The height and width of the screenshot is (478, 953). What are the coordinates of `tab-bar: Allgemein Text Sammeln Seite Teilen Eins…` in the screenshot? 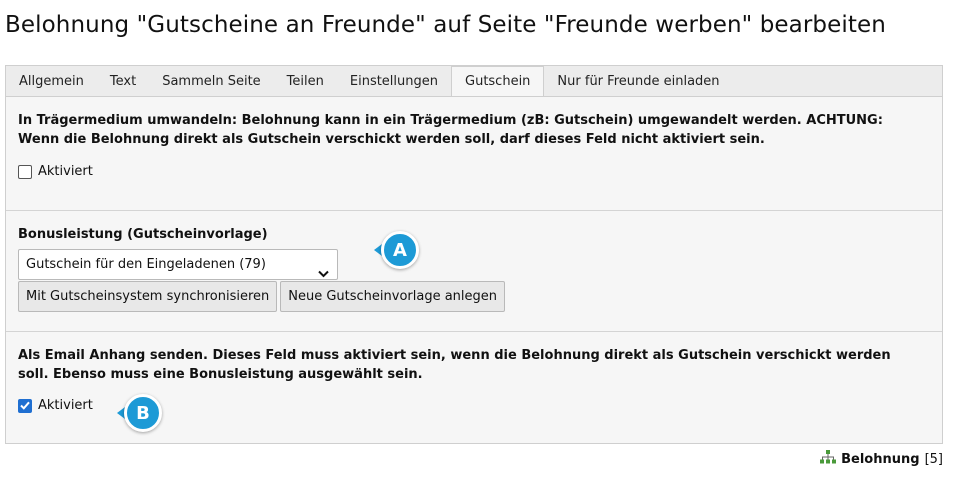 It's located at (474, 81).